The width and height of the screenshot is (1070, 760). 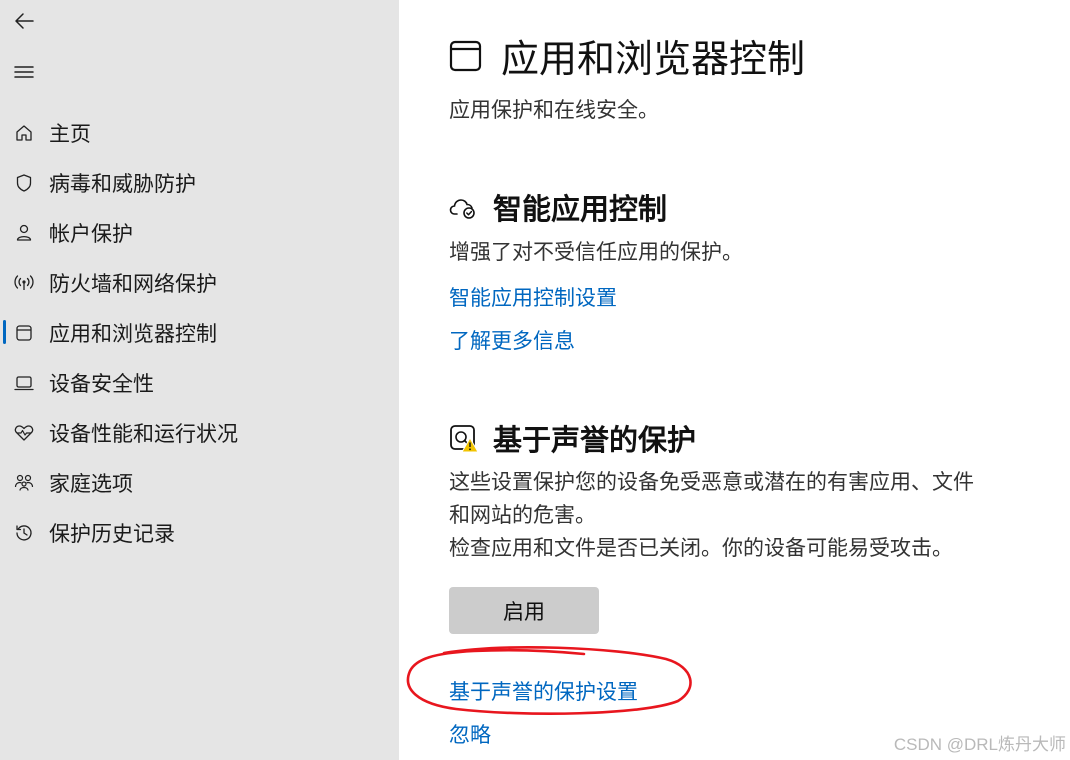 I want to click on family-icon, so click(x=24, y=483).